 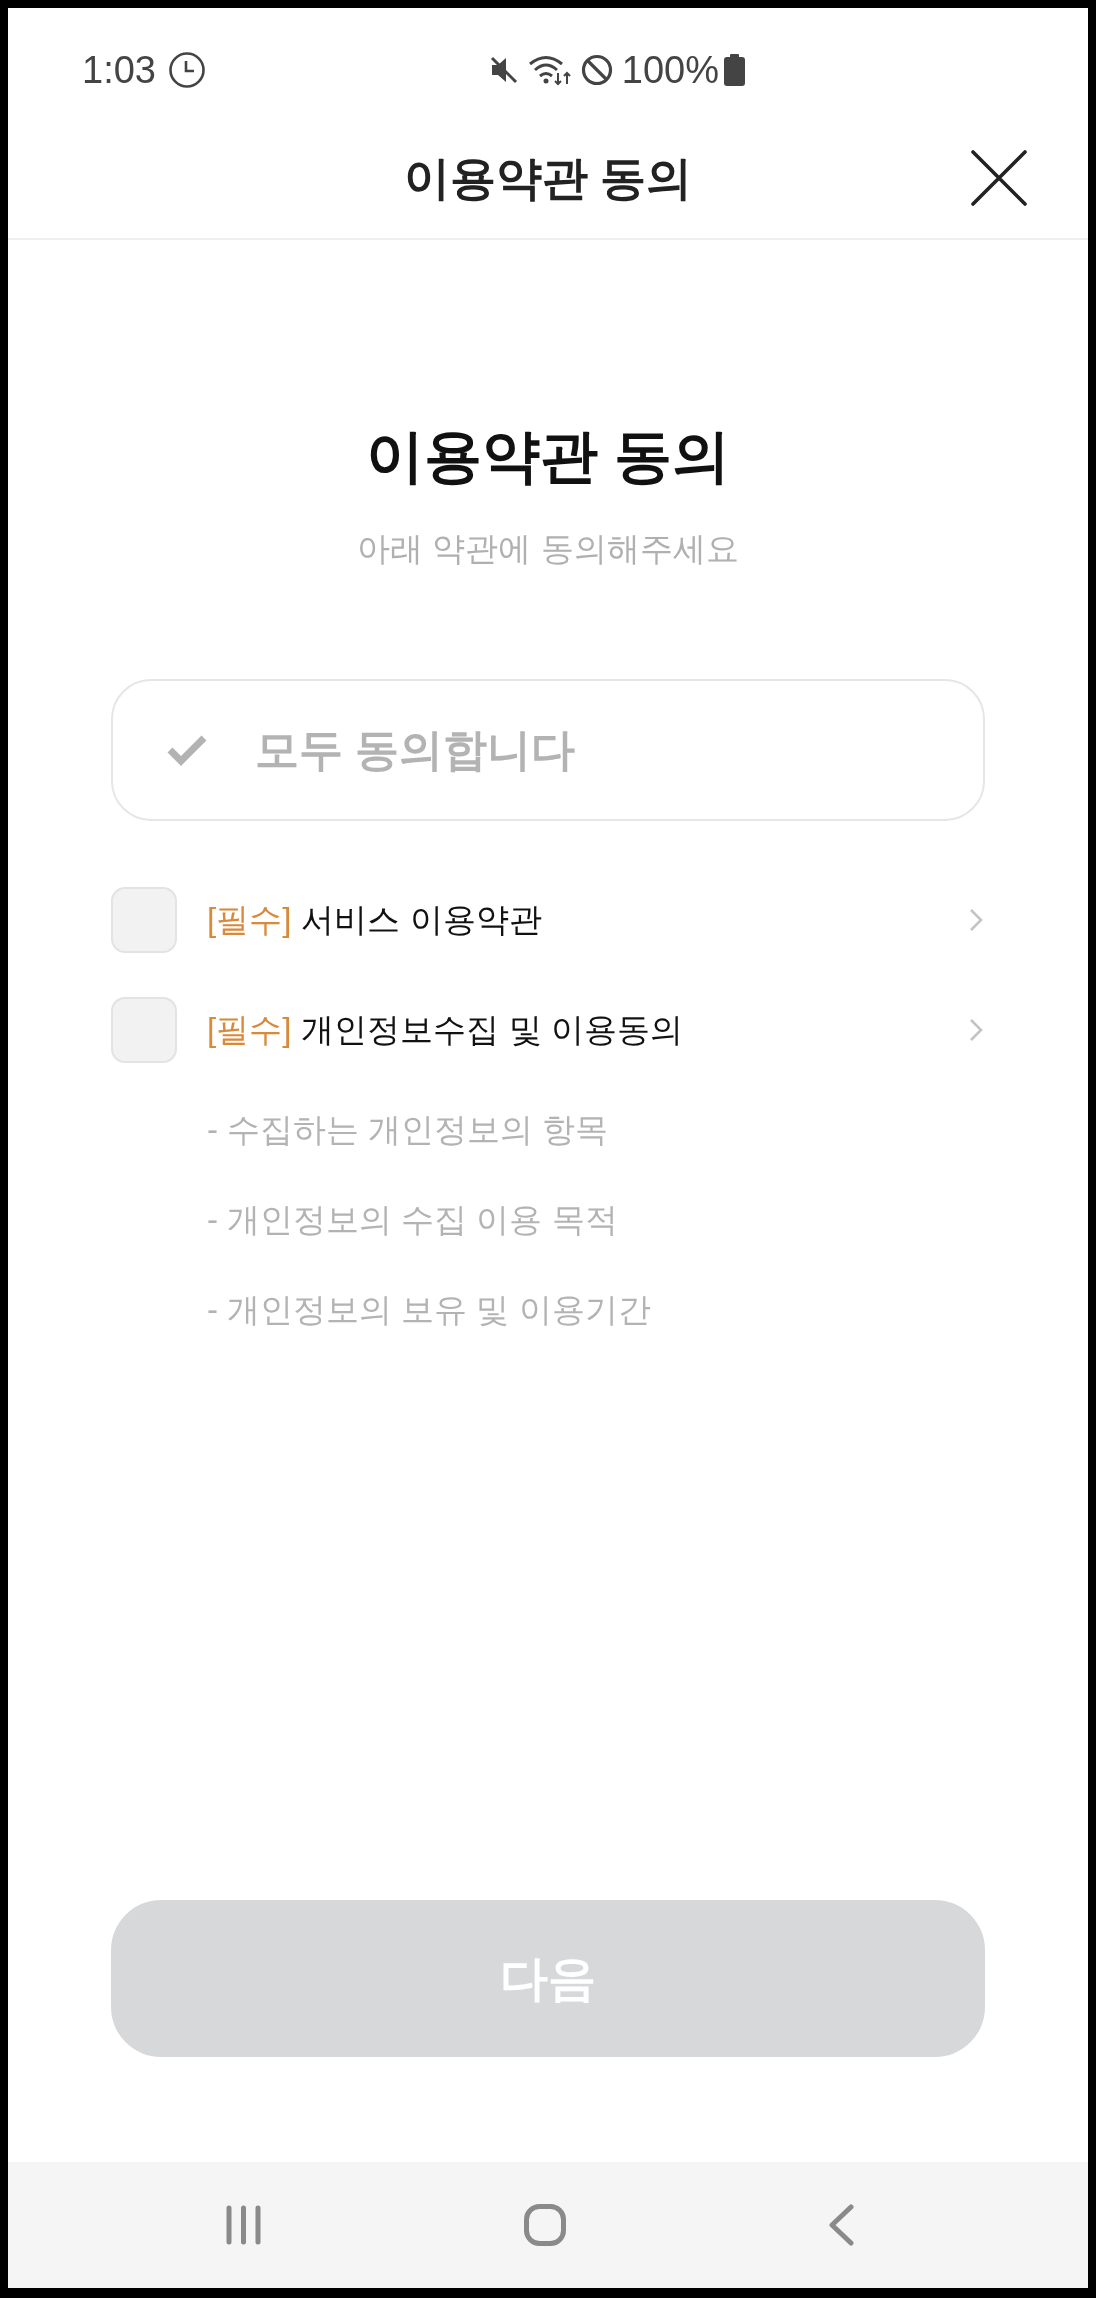 What do you see at coordinates (734, 70) in the screenshot?
I see `battery-icon` at bounding box center [734, 70].